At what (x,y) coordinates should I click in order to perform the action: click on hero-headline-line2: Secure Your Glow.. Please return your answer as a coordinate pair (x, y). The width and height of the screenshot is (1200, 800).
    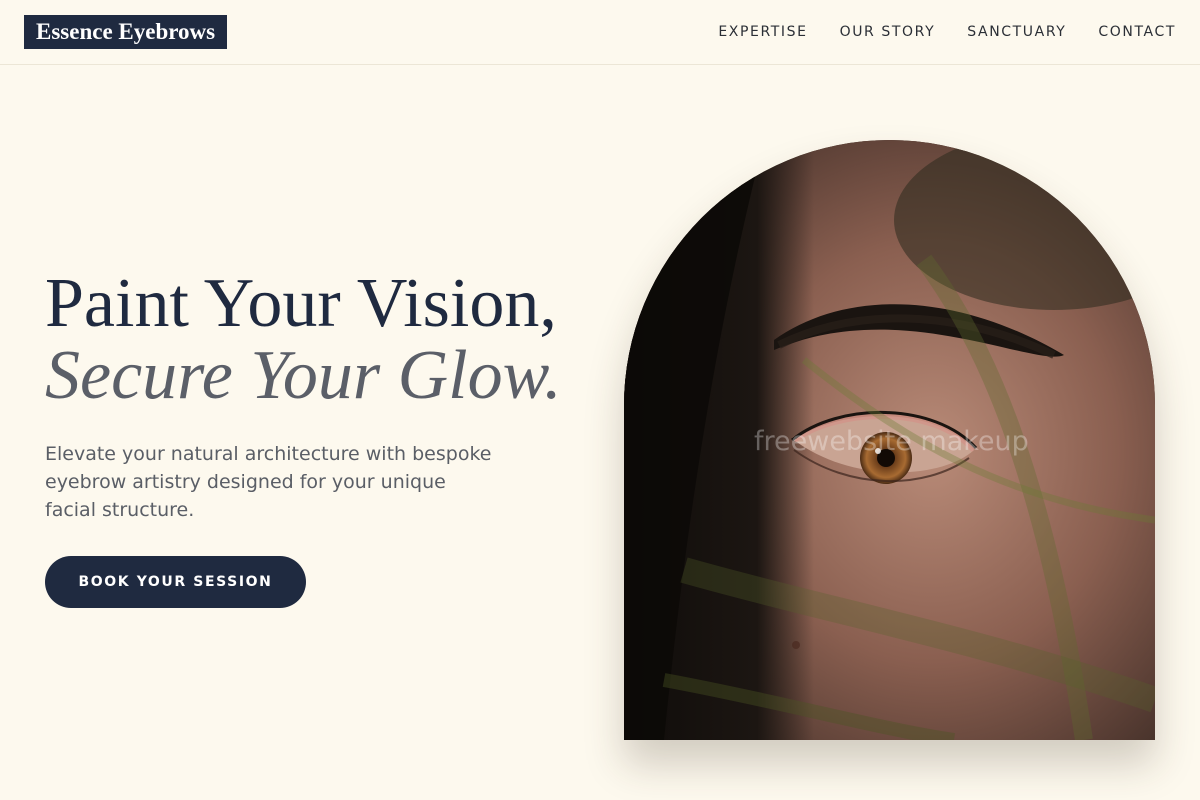
    Looking at the image, I should click on (303, 375).